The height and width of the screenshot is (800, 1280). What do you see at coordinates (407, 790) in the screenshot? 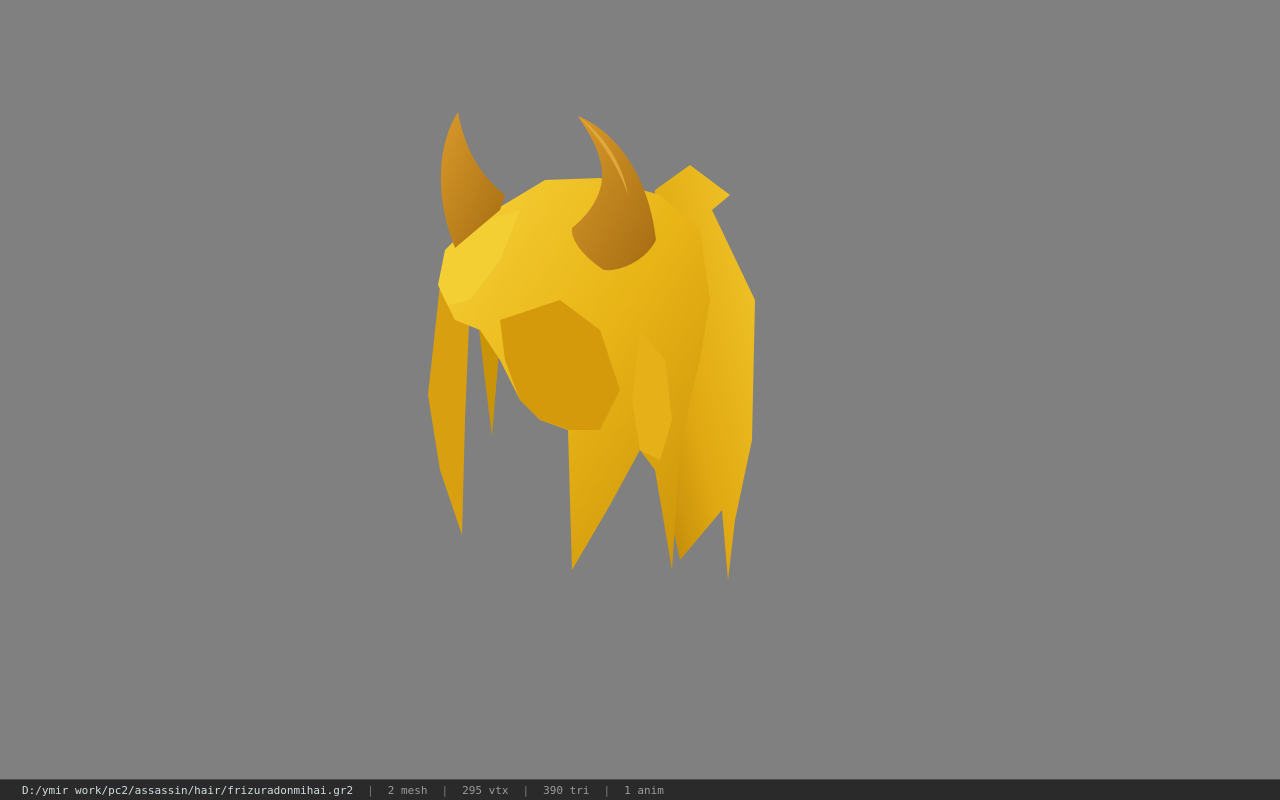
I see `mesh-count: 2 mesh` at bounding box center [407, 790].